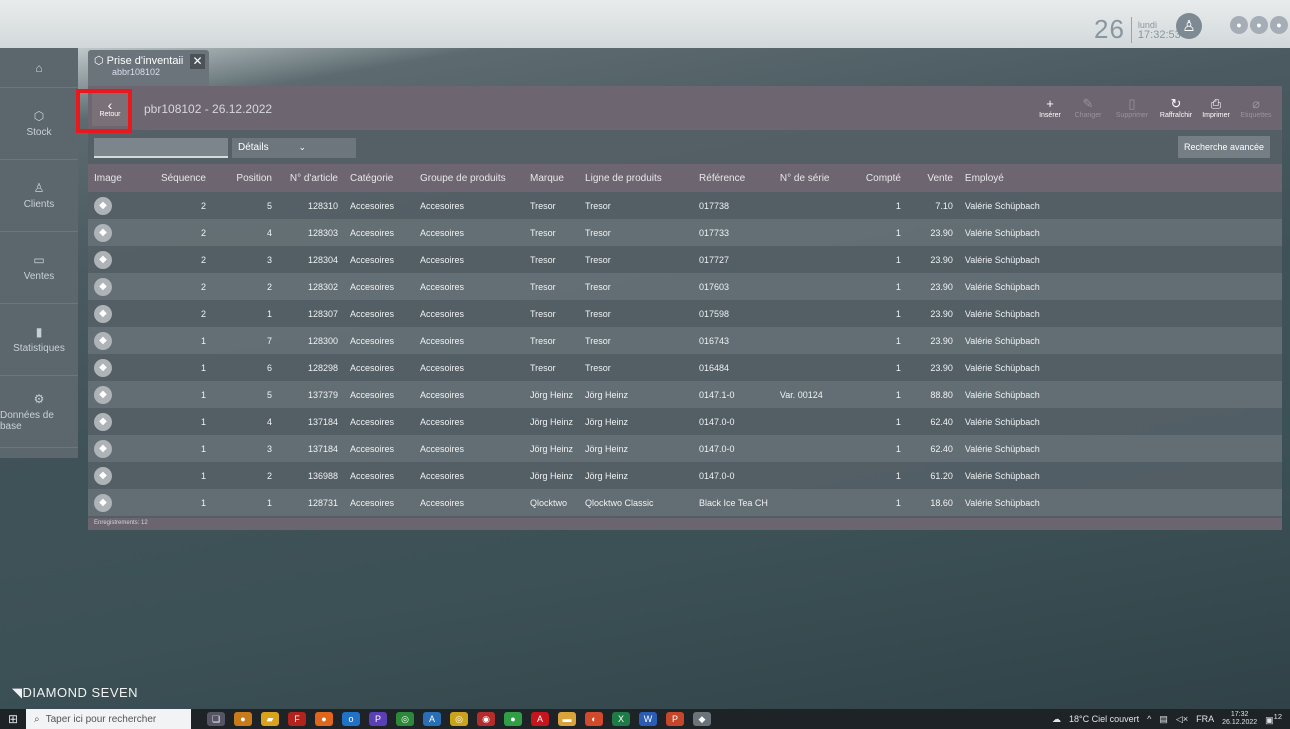  Describe the element at coordinates (311, 178) in the screenshot. I see `col-article: N° d'article` at that location.